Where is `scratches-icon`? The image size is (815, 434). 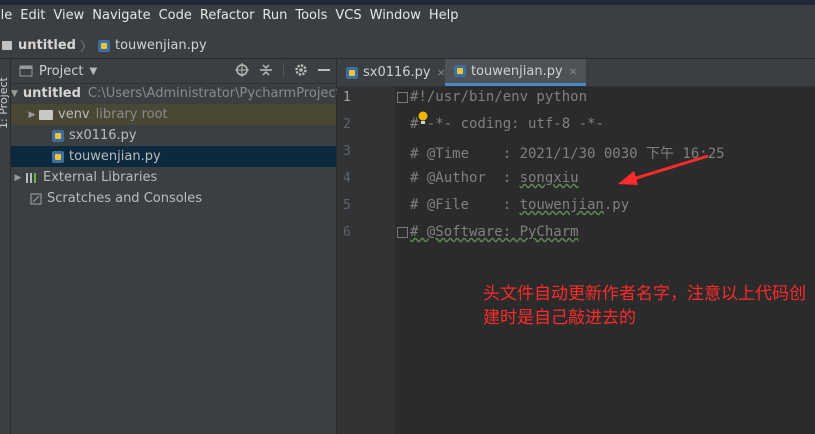 scratches-icon is located at coordinates (36, 198).